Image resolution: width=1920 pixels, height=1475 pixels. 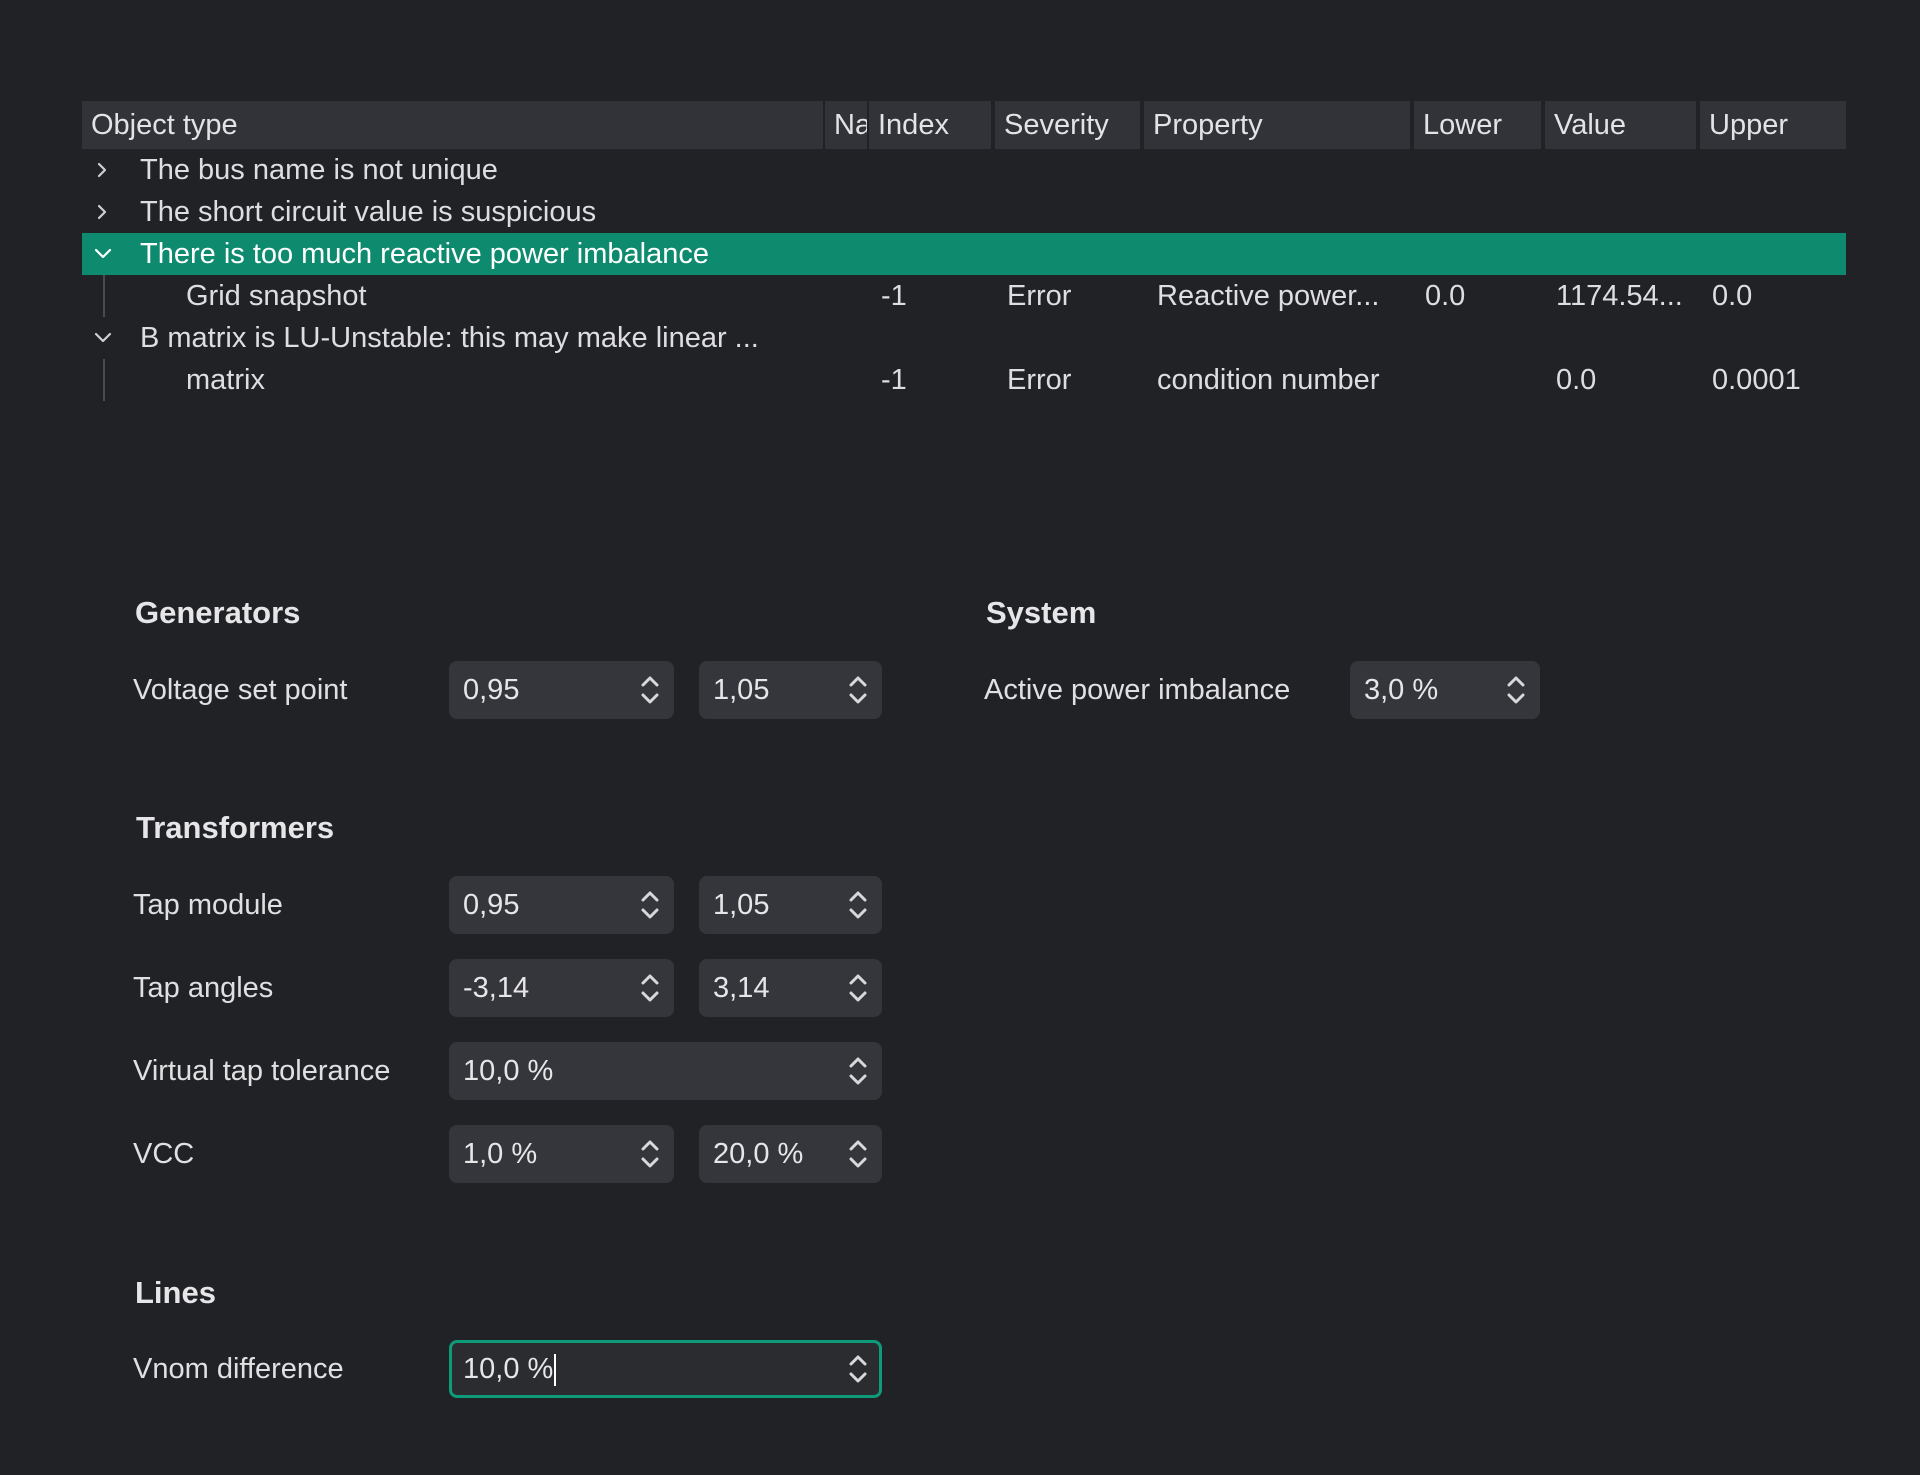 What do you see at coordinates (276, 296) in the screenshot?
I see `object-type-cell: Grid snapshot` at bounding box center [276, 296].